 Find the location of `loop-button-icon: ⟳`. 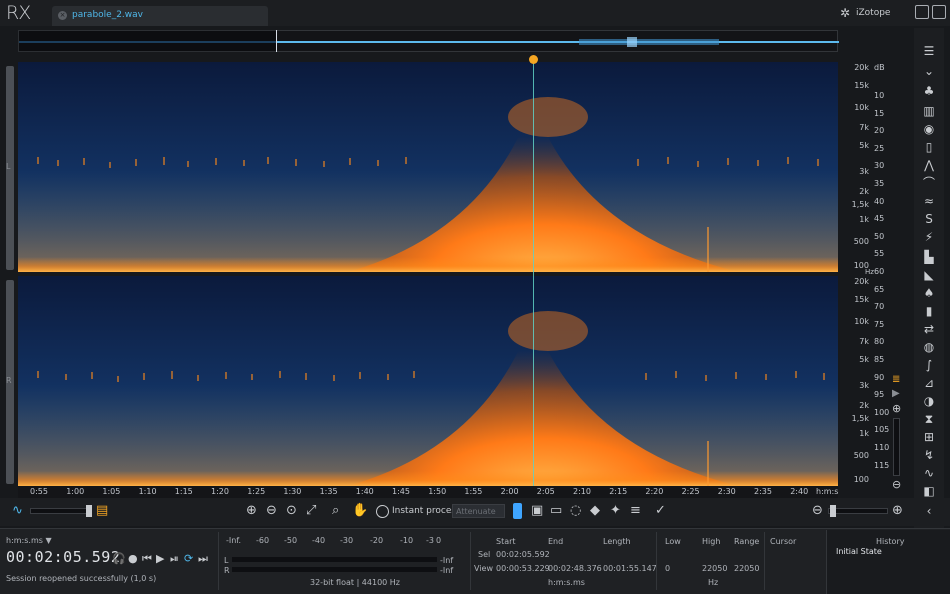

loop-button-icon: ⟳ is located at coordinates (188, 558).